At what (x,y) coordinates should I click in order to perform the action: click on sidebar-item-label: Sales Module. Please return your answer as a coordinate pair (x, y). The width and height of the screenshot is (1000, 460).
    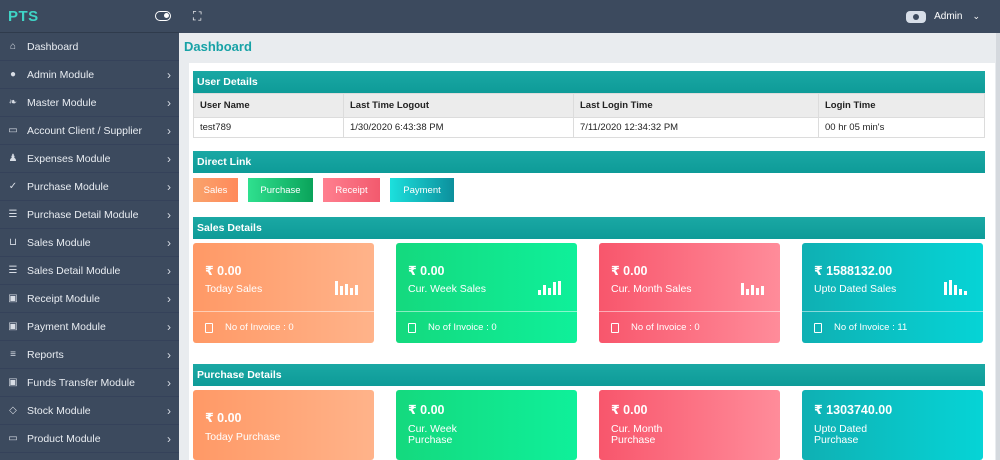
    Looking at the image, I should click on (59, 242).